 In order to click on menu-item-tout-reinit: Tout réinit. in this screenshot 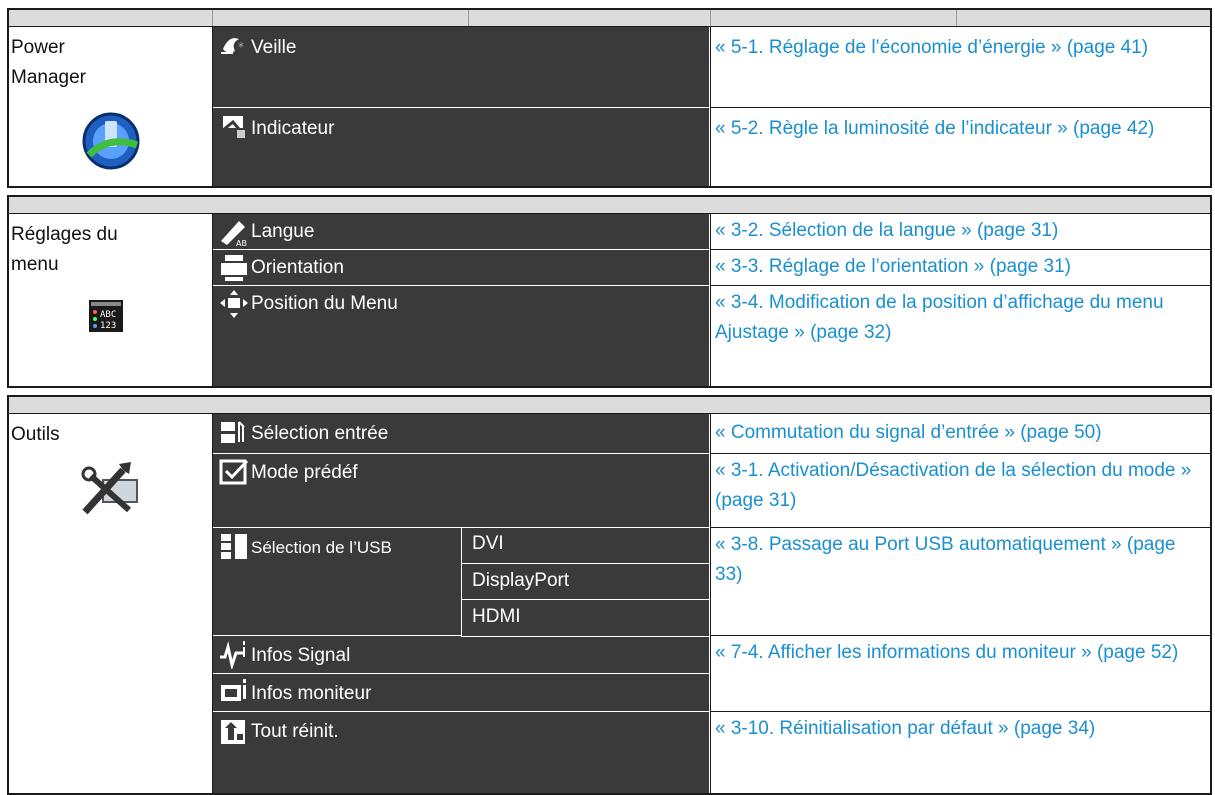, I will do `click(461, 732)`.